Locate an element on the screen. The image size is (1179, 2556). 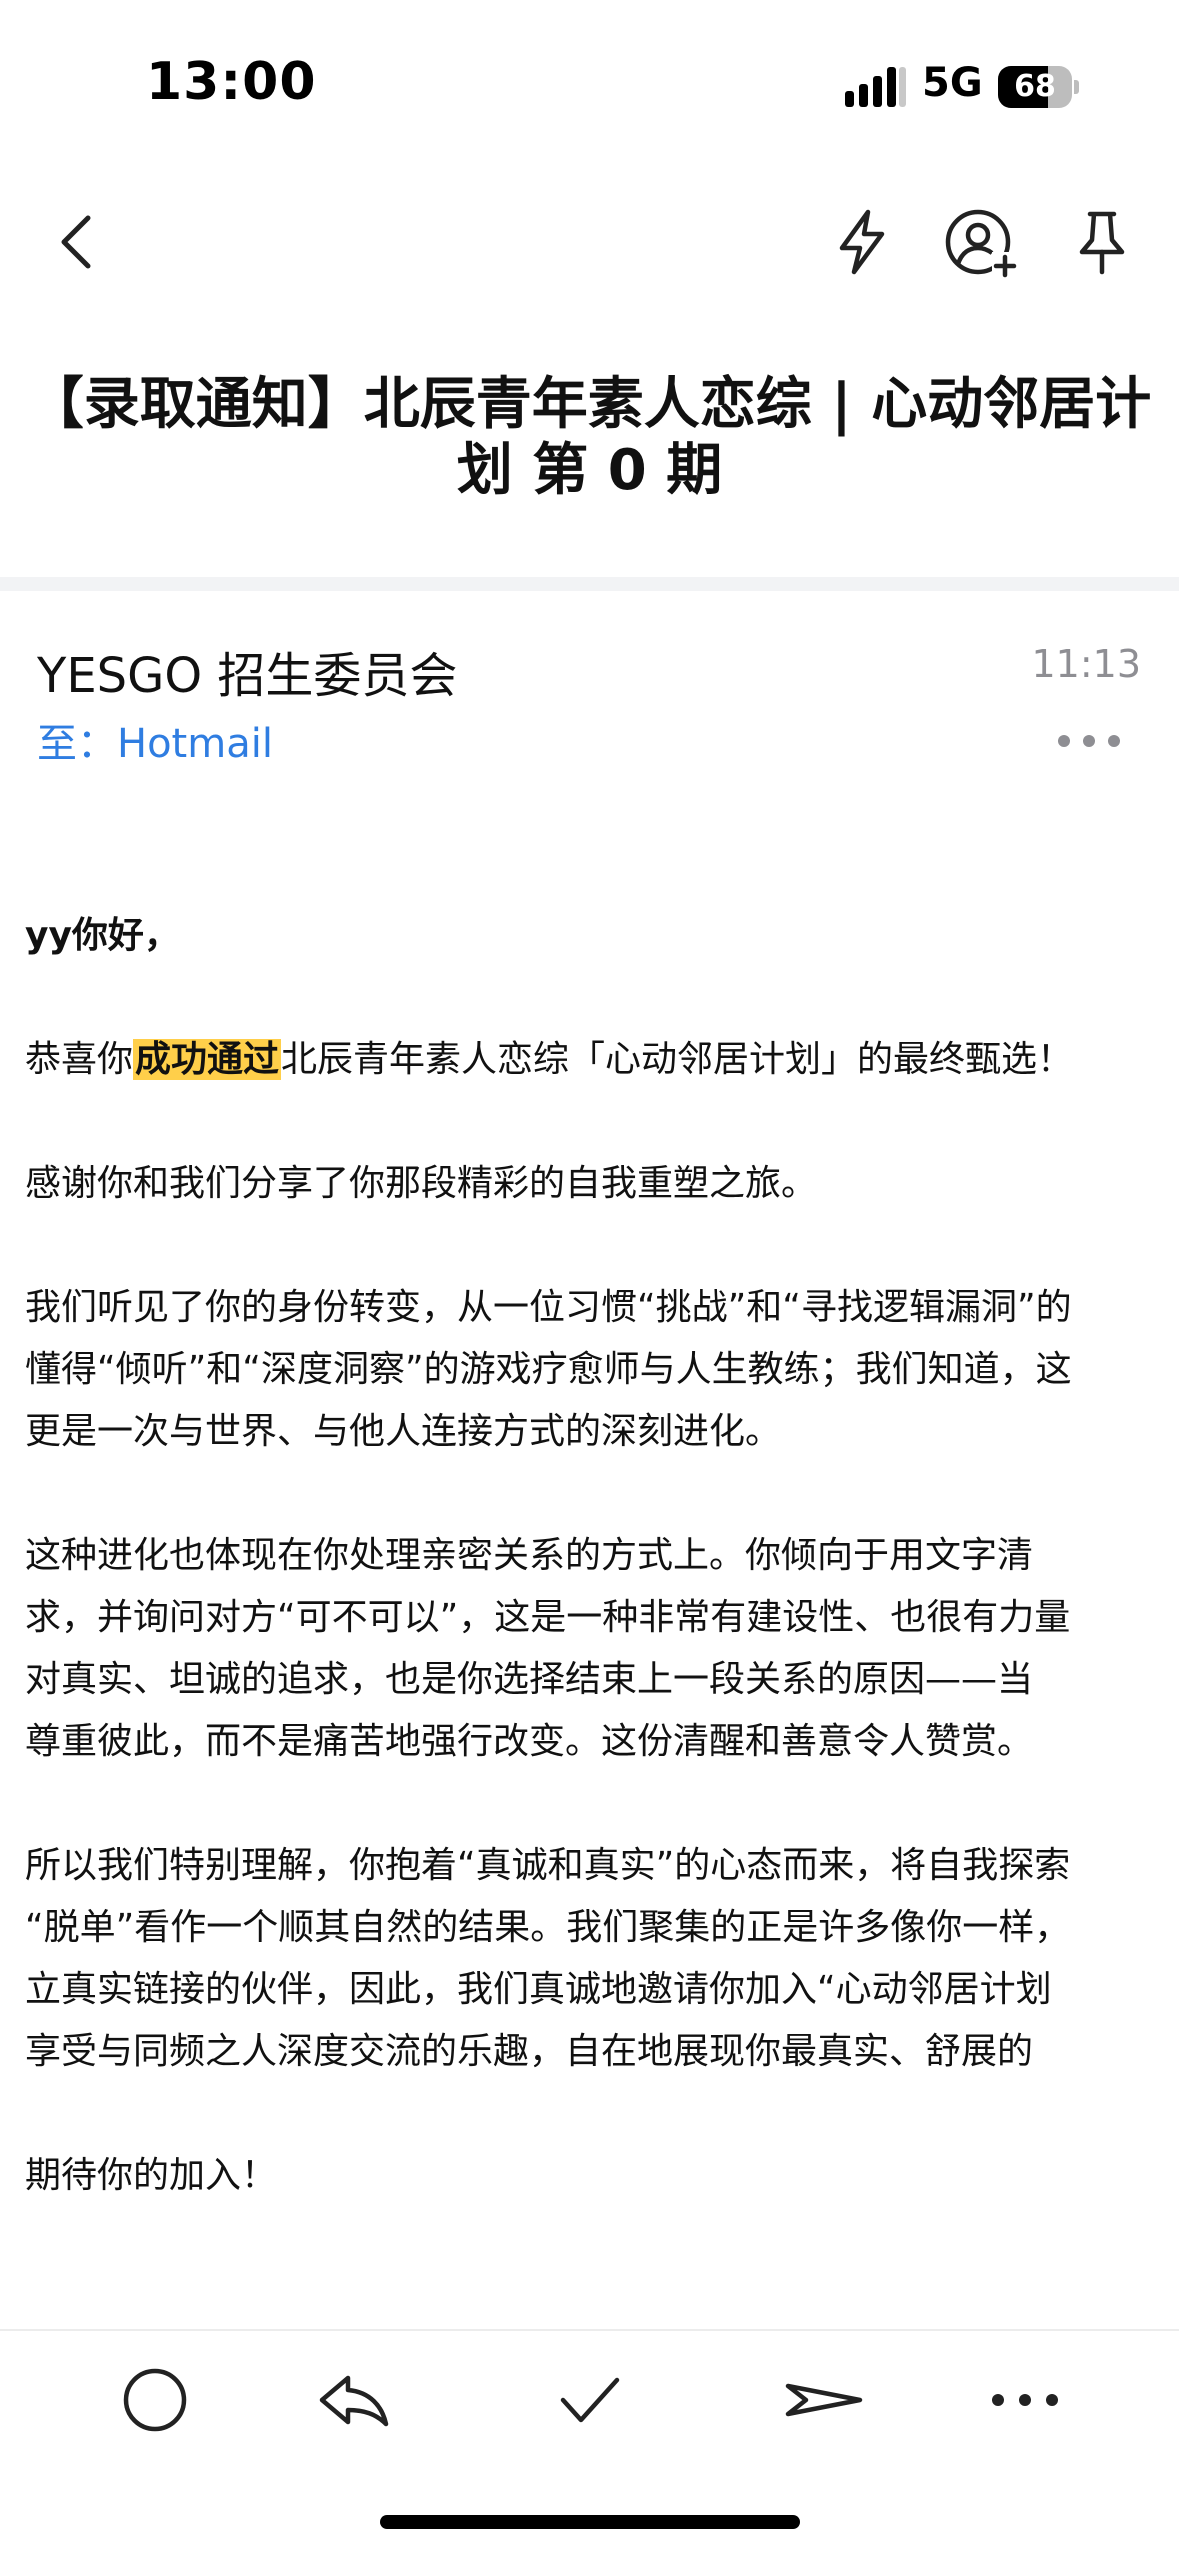
home-indicator is located at coordinates (590, 2522).